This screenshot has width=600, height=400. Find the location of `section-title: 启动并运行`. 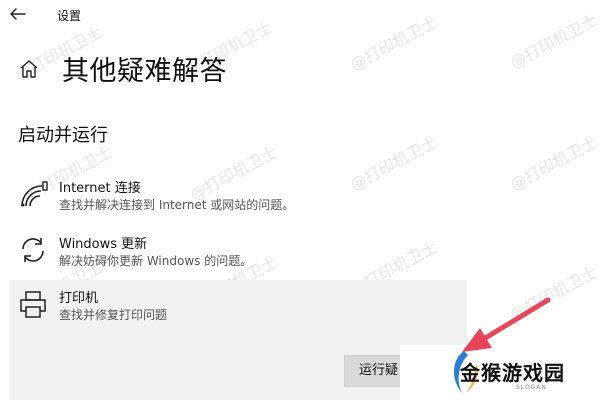

section-title: 启动并运行 is located at coordinates (63, 135).